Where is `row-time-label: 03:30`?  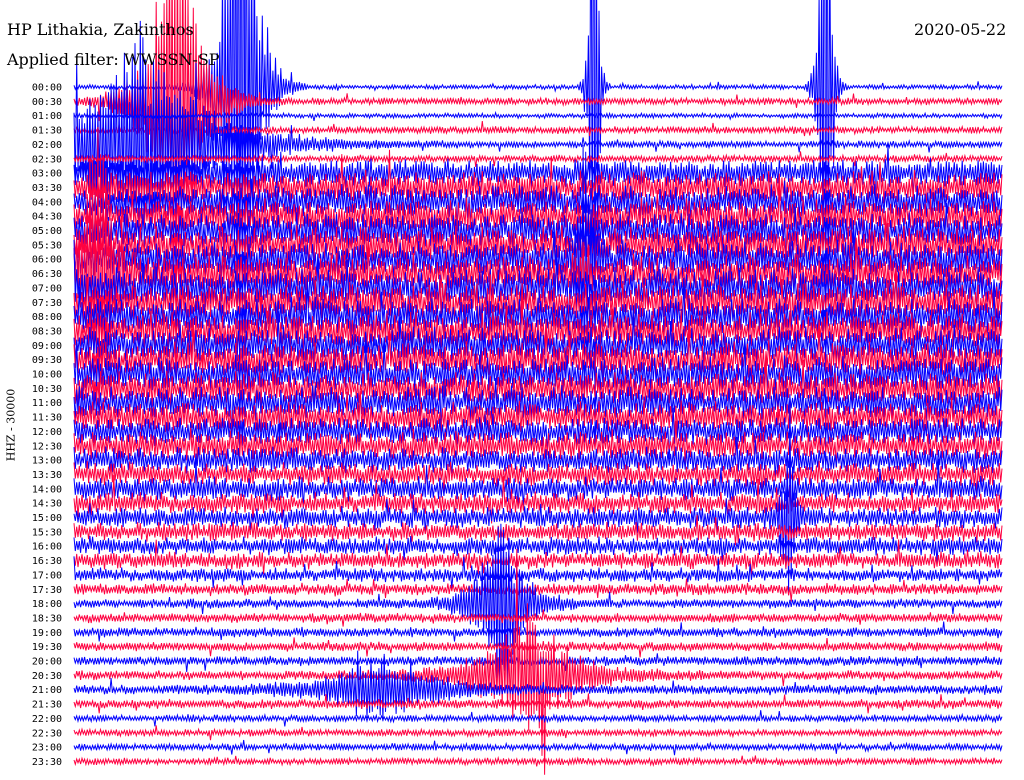
row-time-label: 03:30 is located at coordinates (47, 188).